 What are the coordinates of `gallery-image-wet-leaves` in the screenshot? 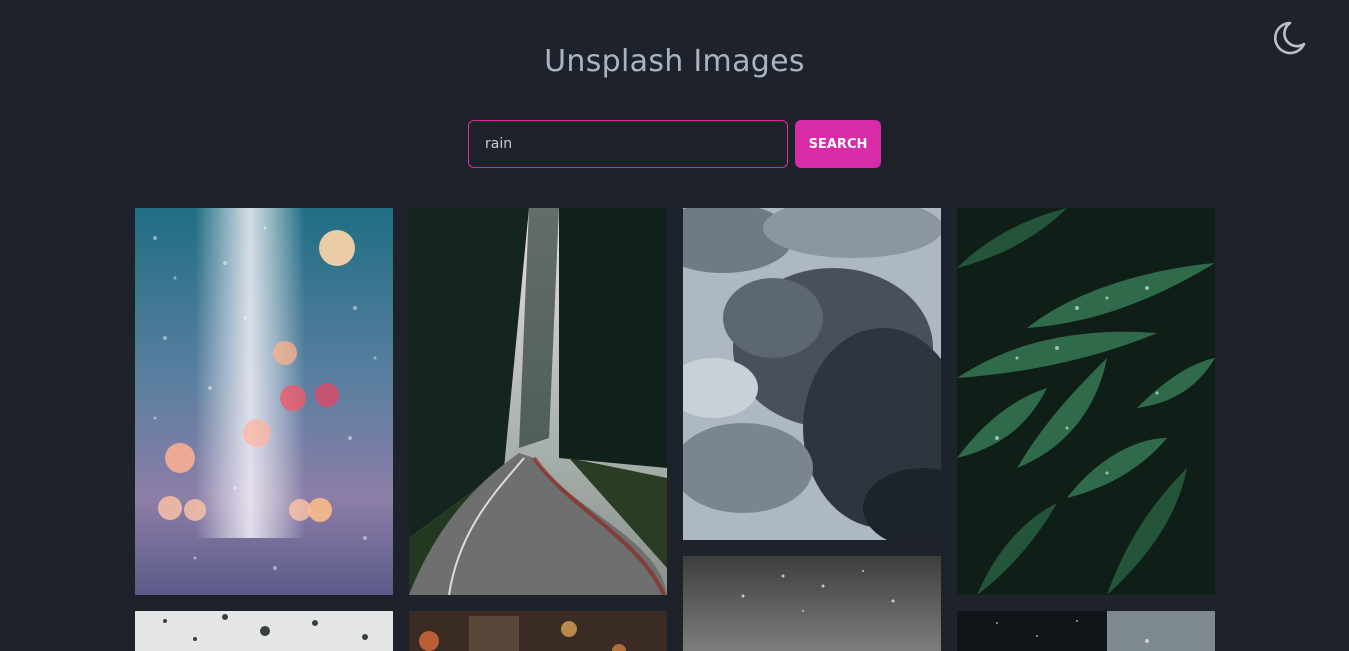 It's located at (1086, 401).